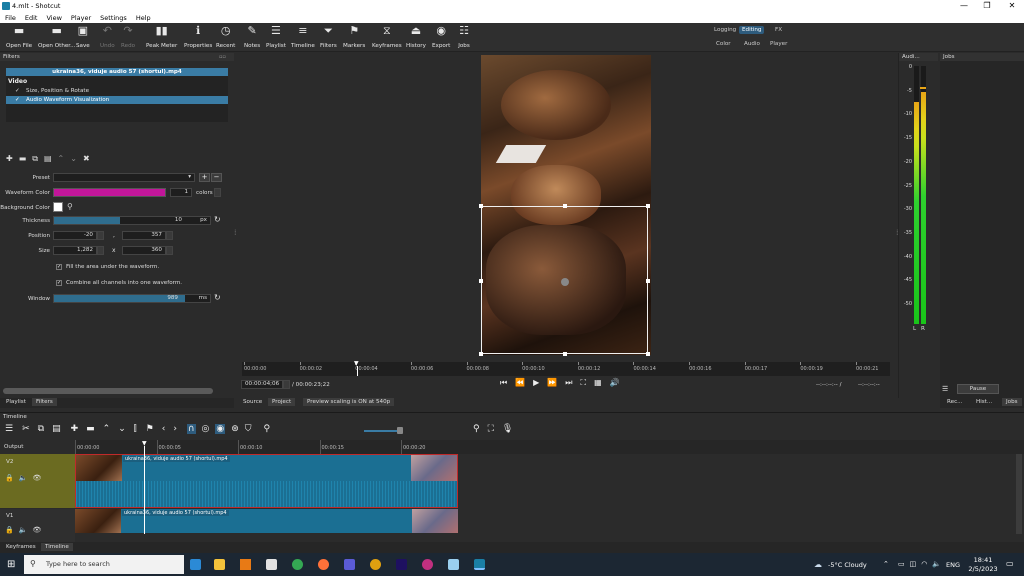 This screenshot has height=576, width=1024. I want to click on rewind-icon: ⏪, so click(520, 382).